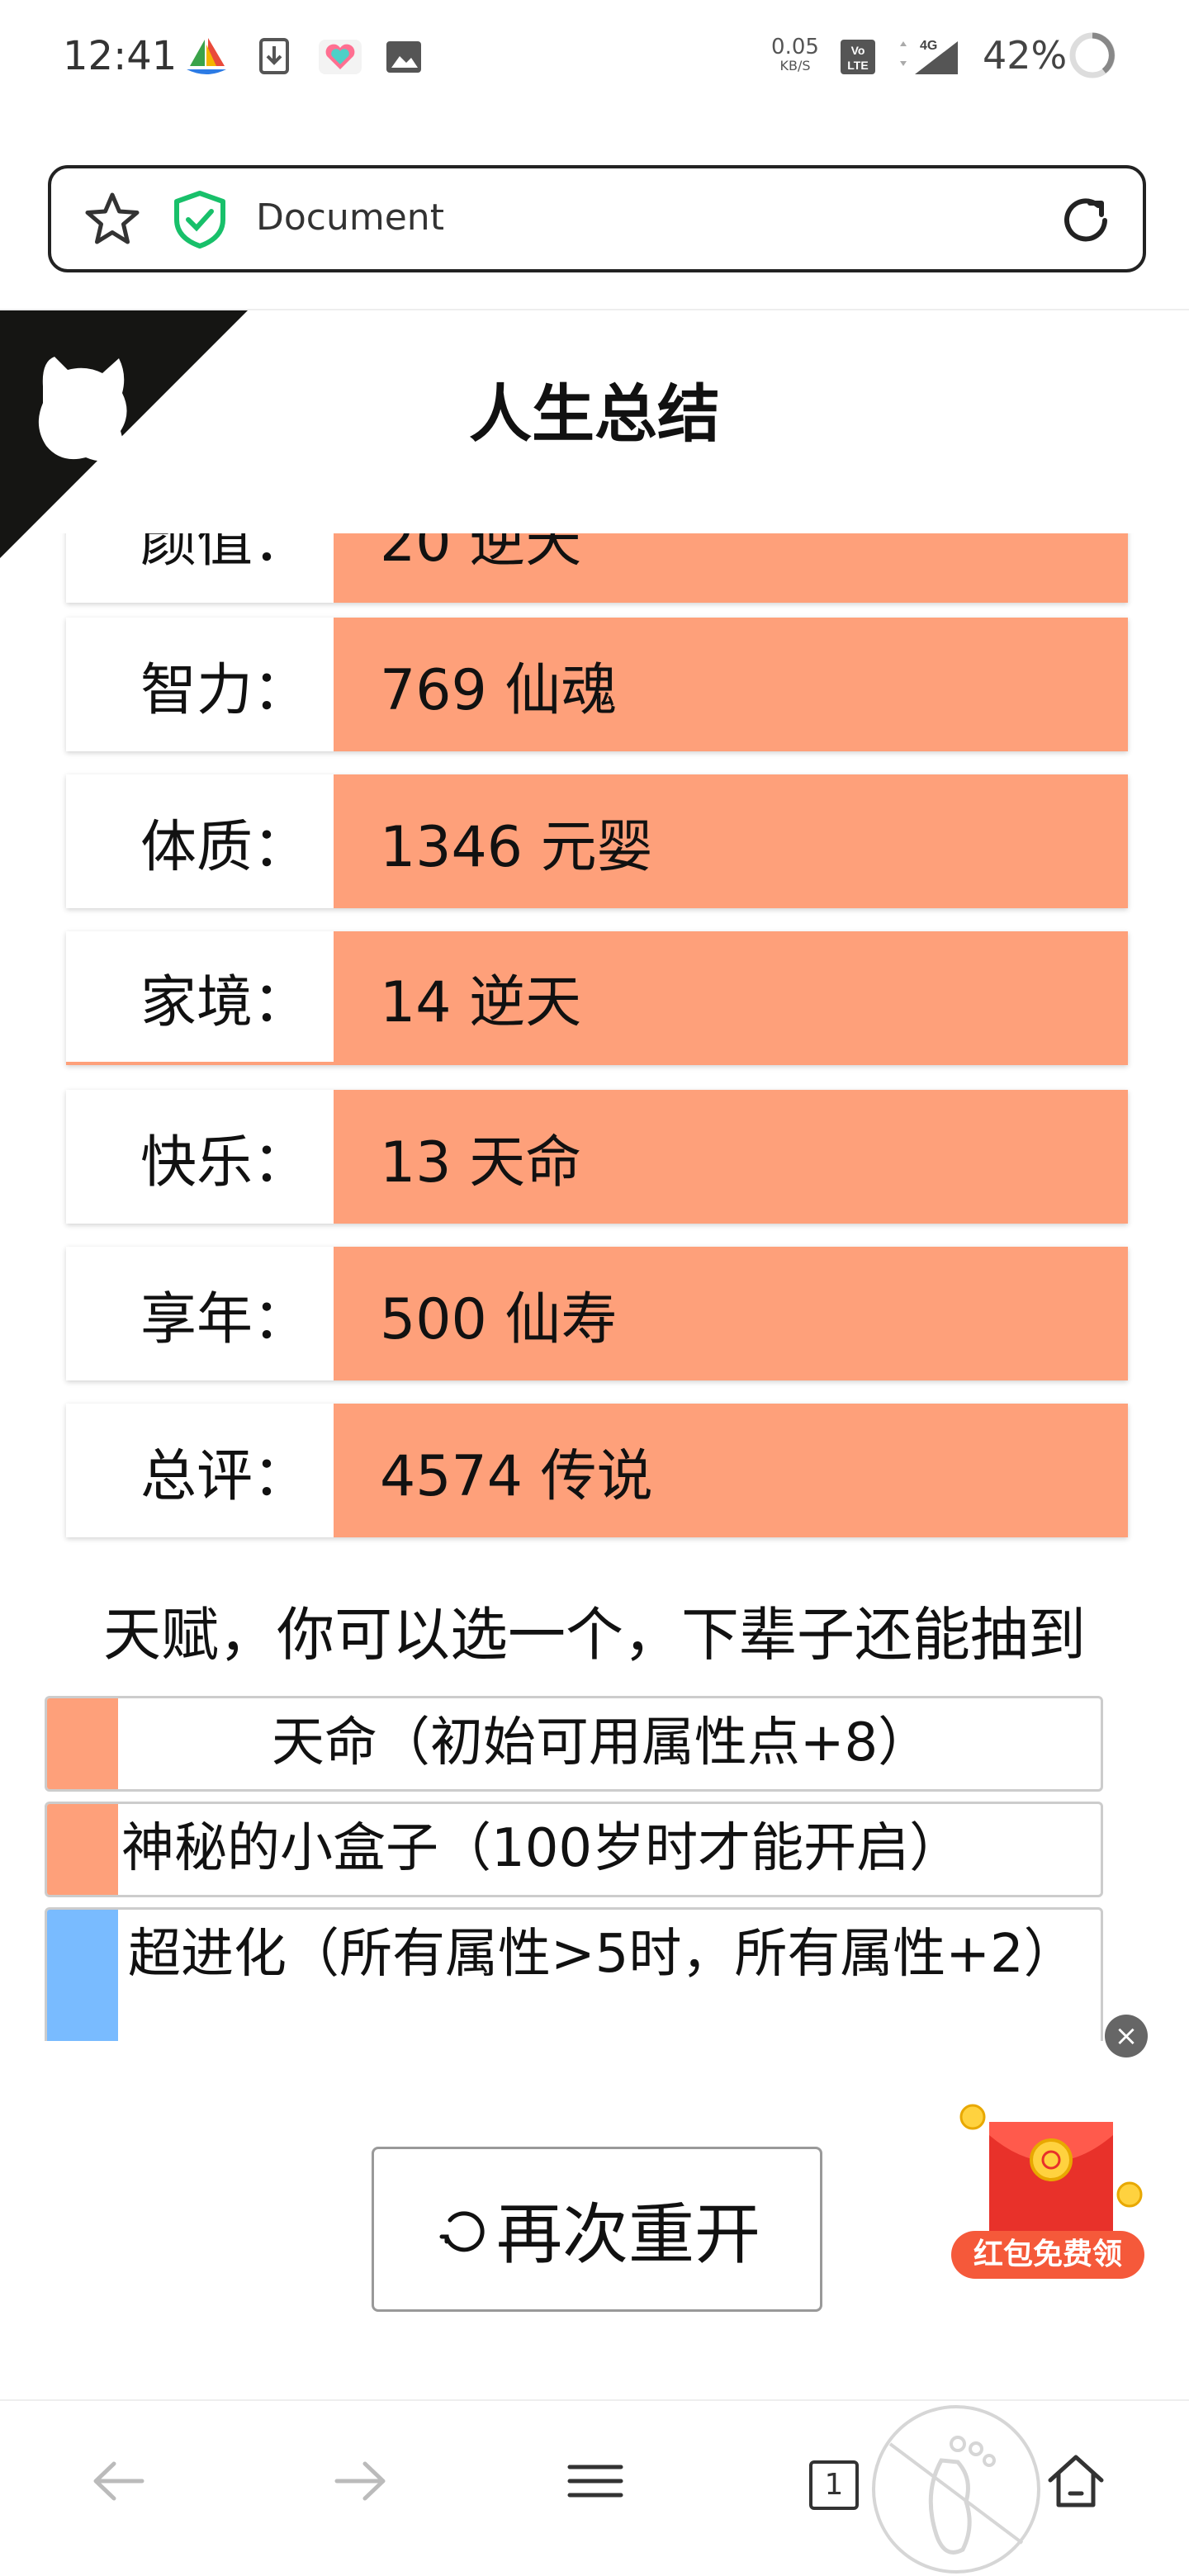 Image resolution: width=1189 pixels, height=2576 pixels. Describe the element at coordinates (200, 684) in the screenshot. I see `stat-label: 智力：` at that location.